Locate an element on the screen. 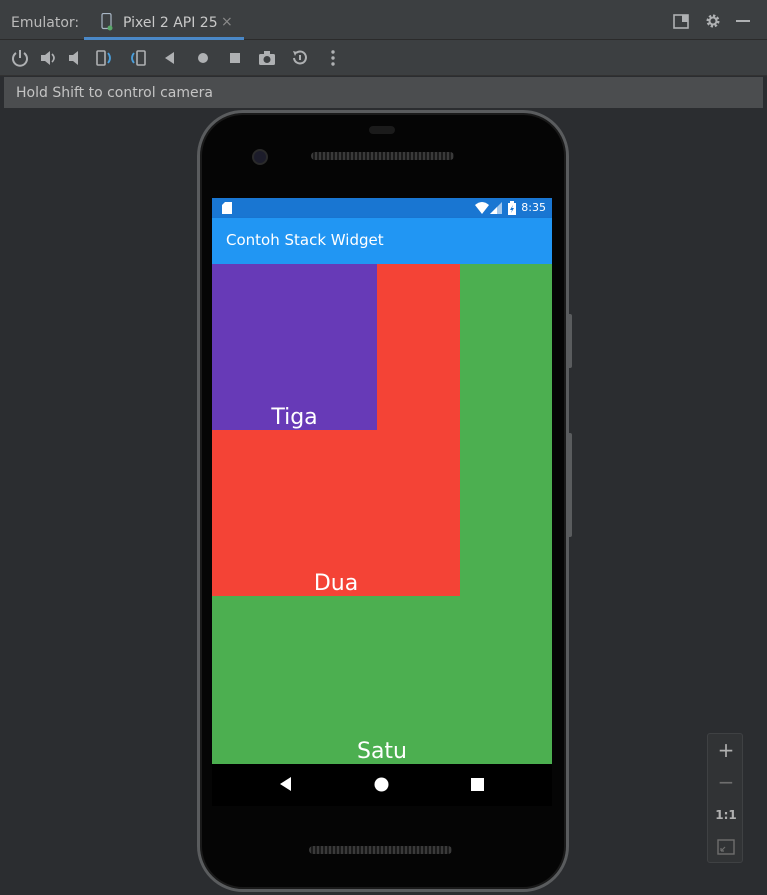  device-tab: Pixel 2 API 25 × is located at coordinates (164, 22).